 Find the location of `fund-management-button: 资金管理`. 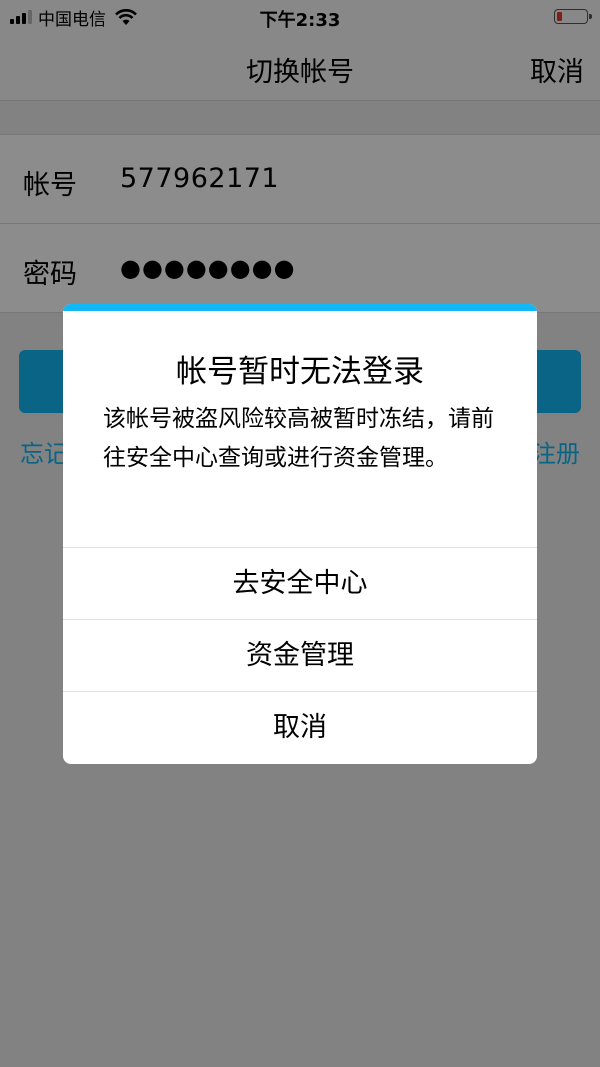

fund-management-button: 资金管理 is located at coordinates (300, 654).